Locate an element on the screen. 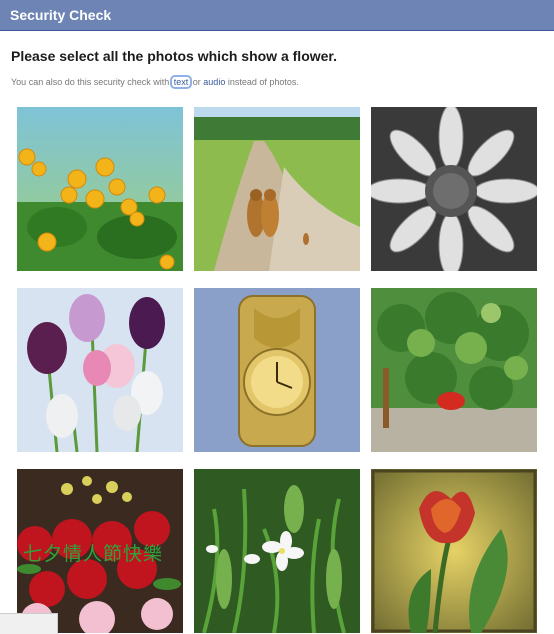 This screenshot has width=554, height=634. alt-suffix: instead of photos. is located at coordinates (262, 82).